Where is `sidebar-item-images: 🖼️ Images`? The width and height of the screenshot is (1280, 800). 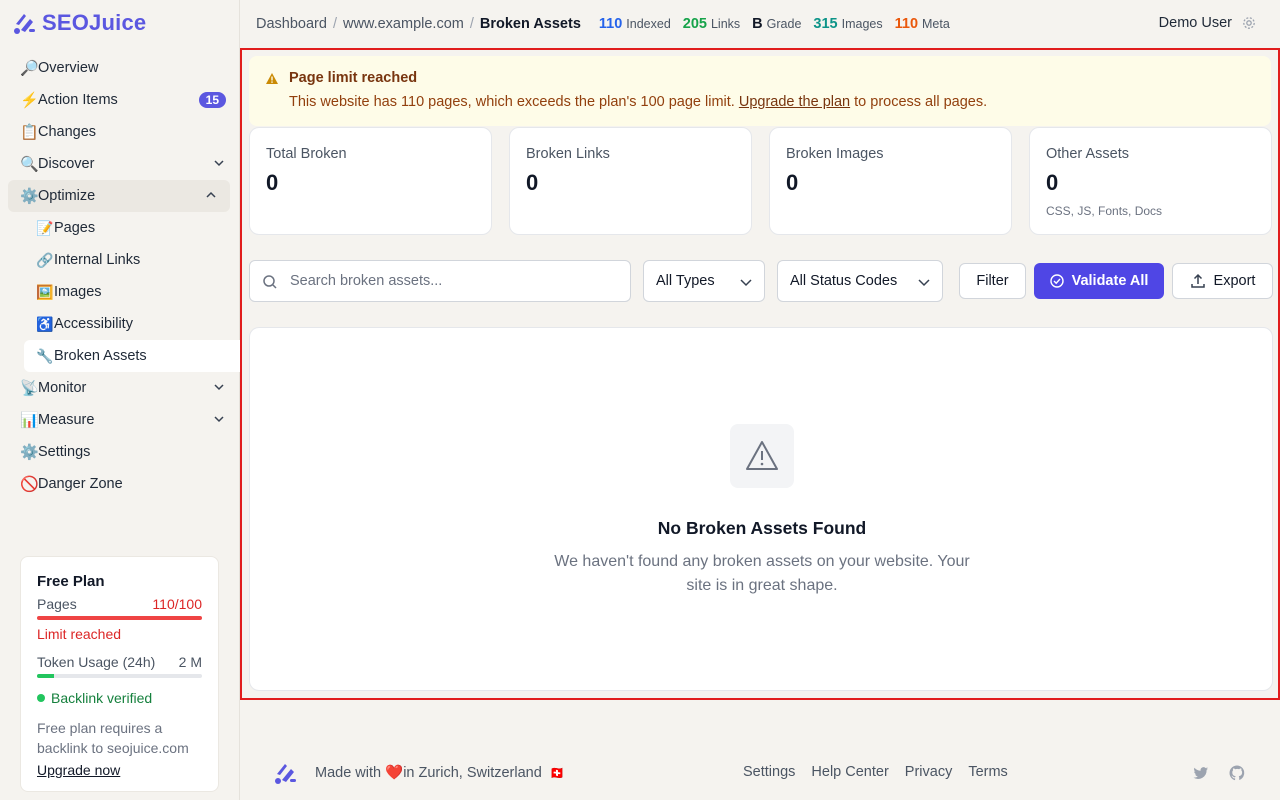 sidebar-item-images: 🖼️ Images is located at coordinates (137, 292).